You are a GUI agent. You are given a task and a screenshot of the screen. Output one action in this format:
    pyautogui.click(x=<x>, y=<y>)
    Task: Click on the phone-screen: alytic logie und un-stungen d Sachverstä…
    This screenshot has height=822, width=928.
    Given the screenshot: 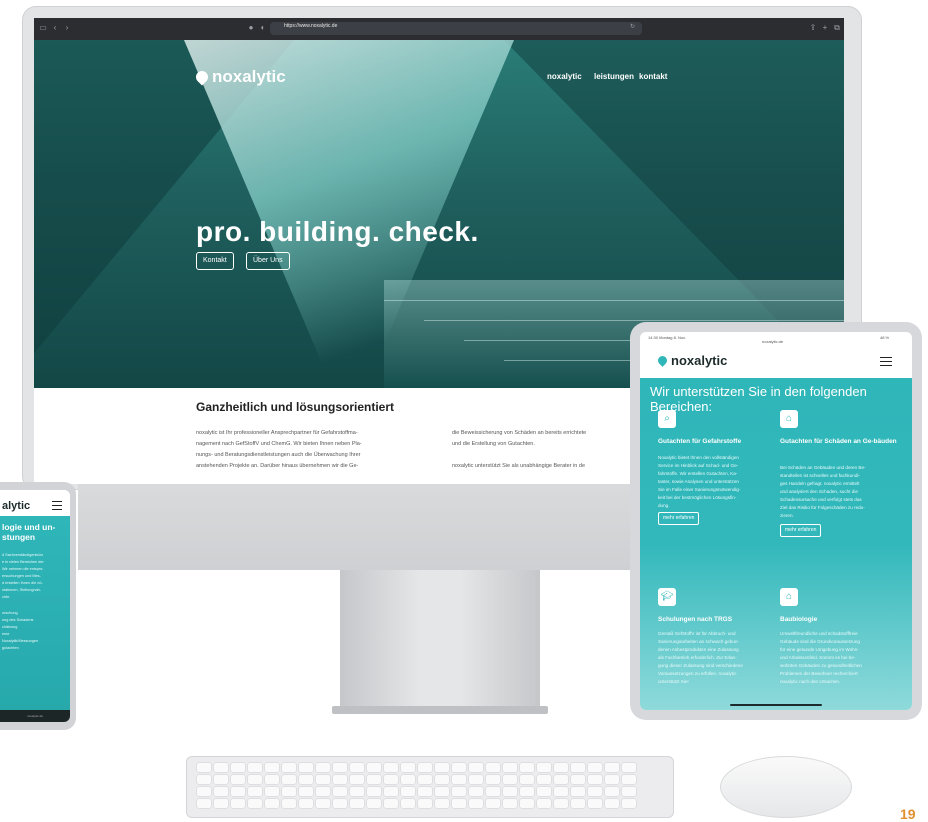 What is the action you would take?
    pyautogui.click(x=35, y=606)
    